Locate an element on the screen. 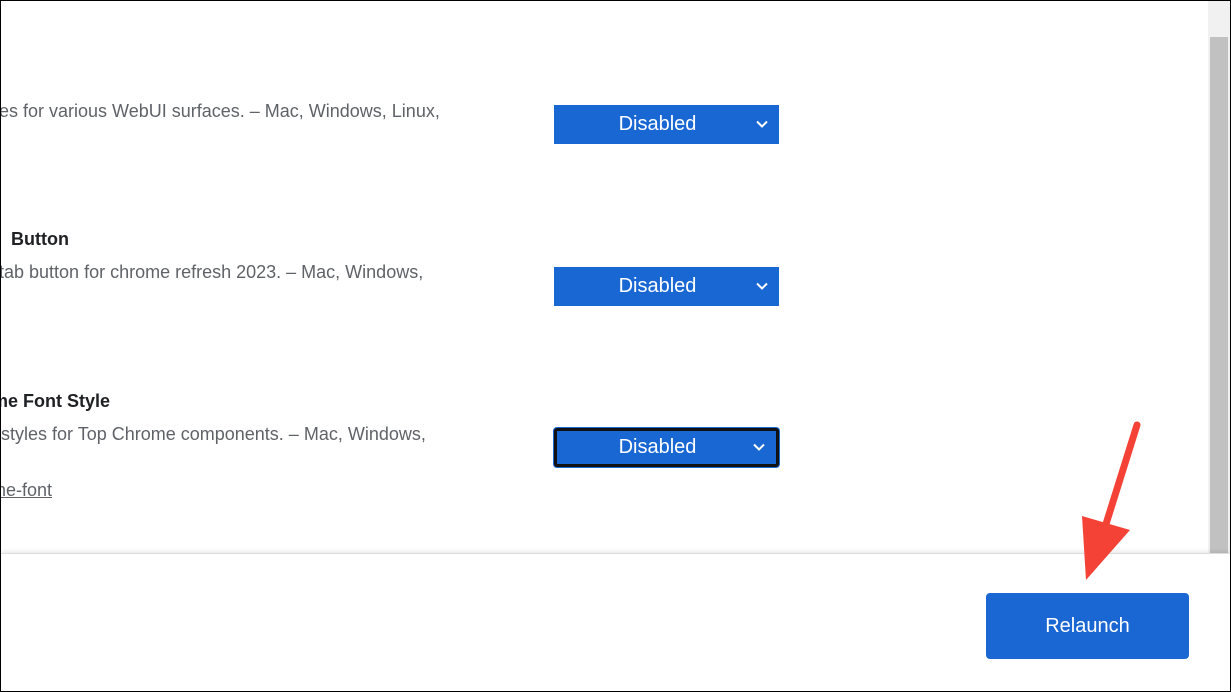 The height and width of the screenshot is (692, 1231). scrollbar is located at coordinates (1219, 277).